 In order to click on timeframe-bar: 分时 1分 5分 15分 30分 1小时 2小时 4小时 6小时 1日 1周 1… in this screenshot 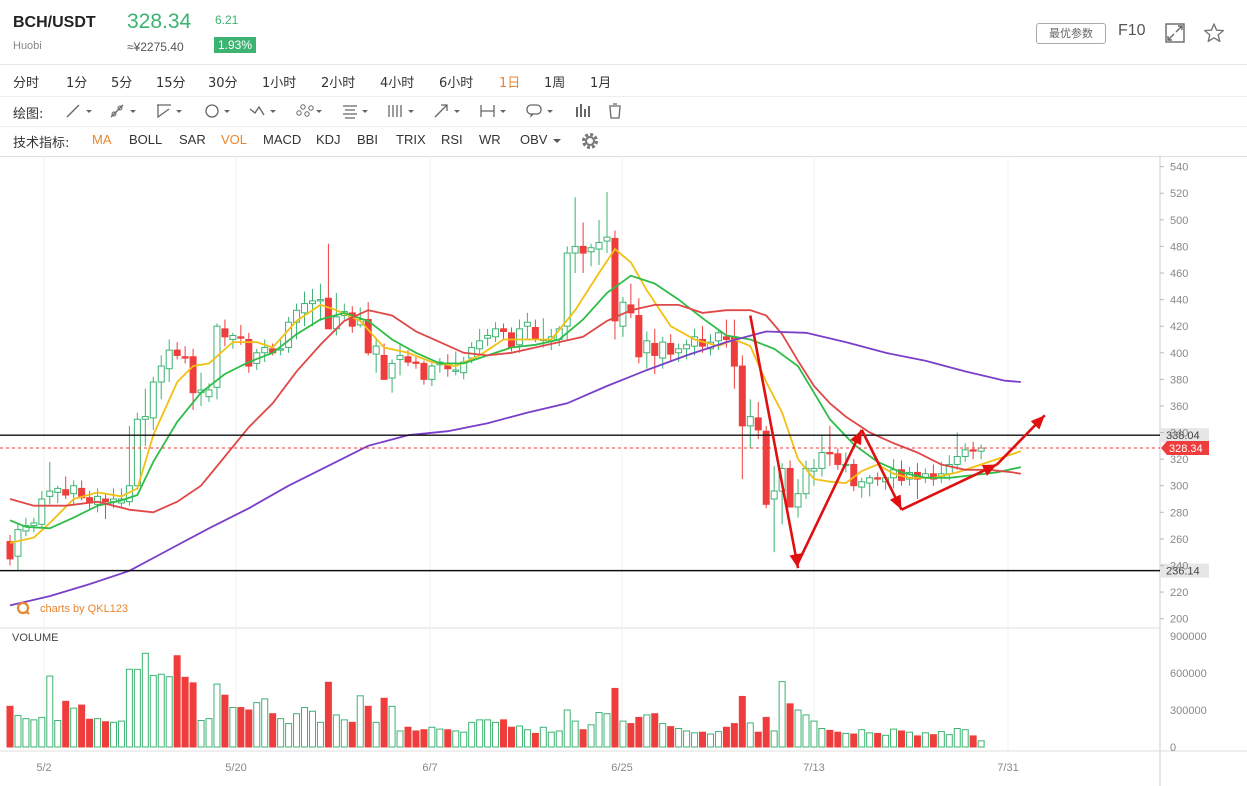, I will do `click(623, 80)`.